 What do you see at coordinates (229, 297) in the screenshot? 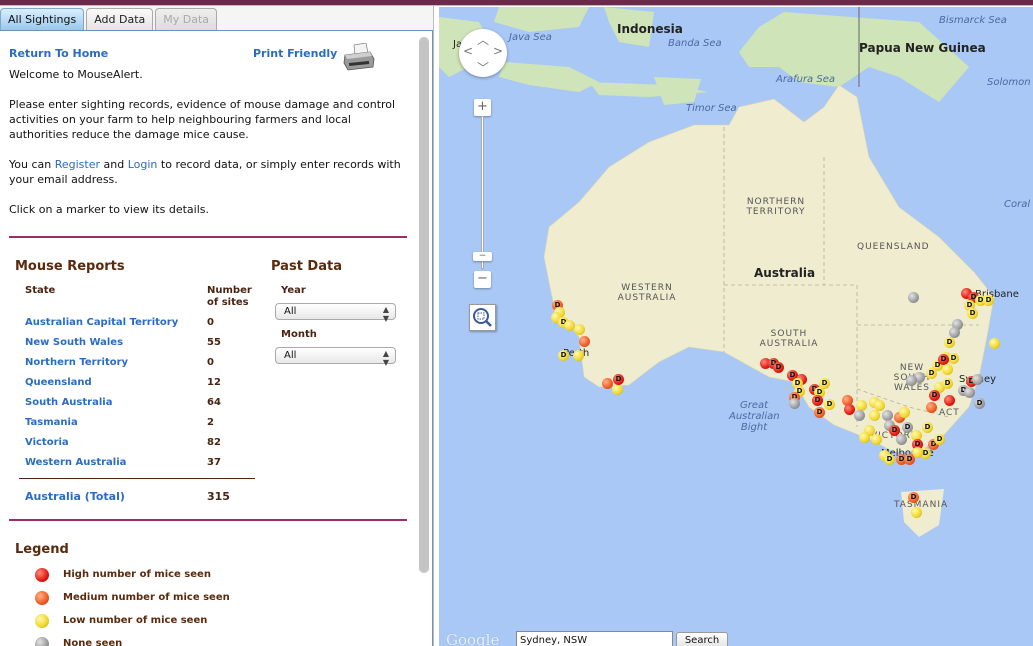
I see `sites-column-header: Number of sites` at bounding box center [229, 297].